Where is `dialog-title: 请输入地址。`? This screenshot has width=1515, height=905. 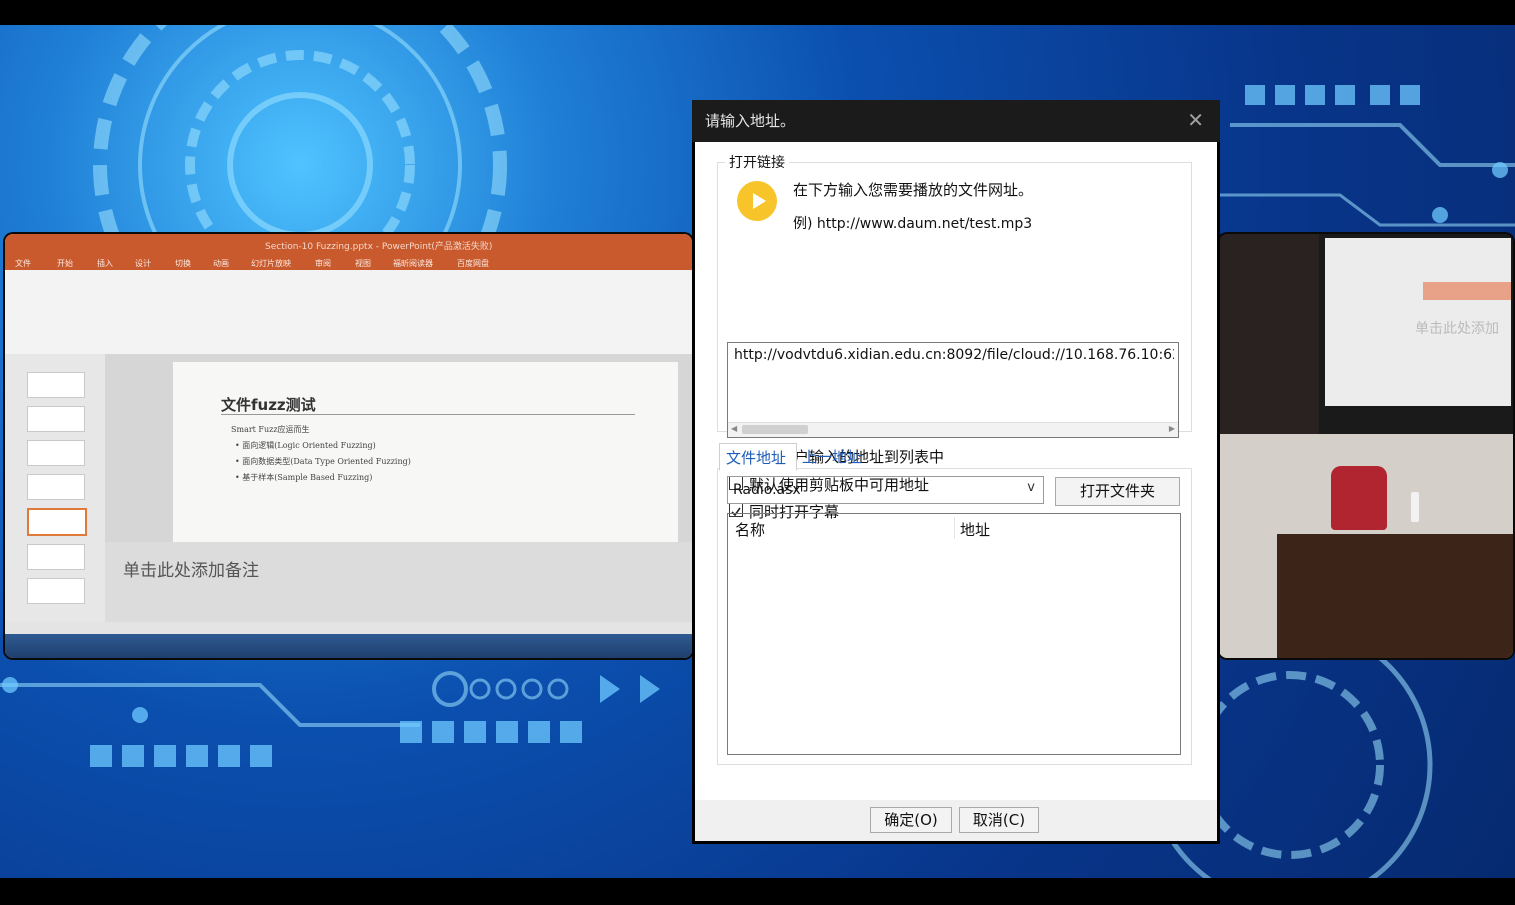 dialog-title: 请输入地址。 is located at coordinates (750, 121).